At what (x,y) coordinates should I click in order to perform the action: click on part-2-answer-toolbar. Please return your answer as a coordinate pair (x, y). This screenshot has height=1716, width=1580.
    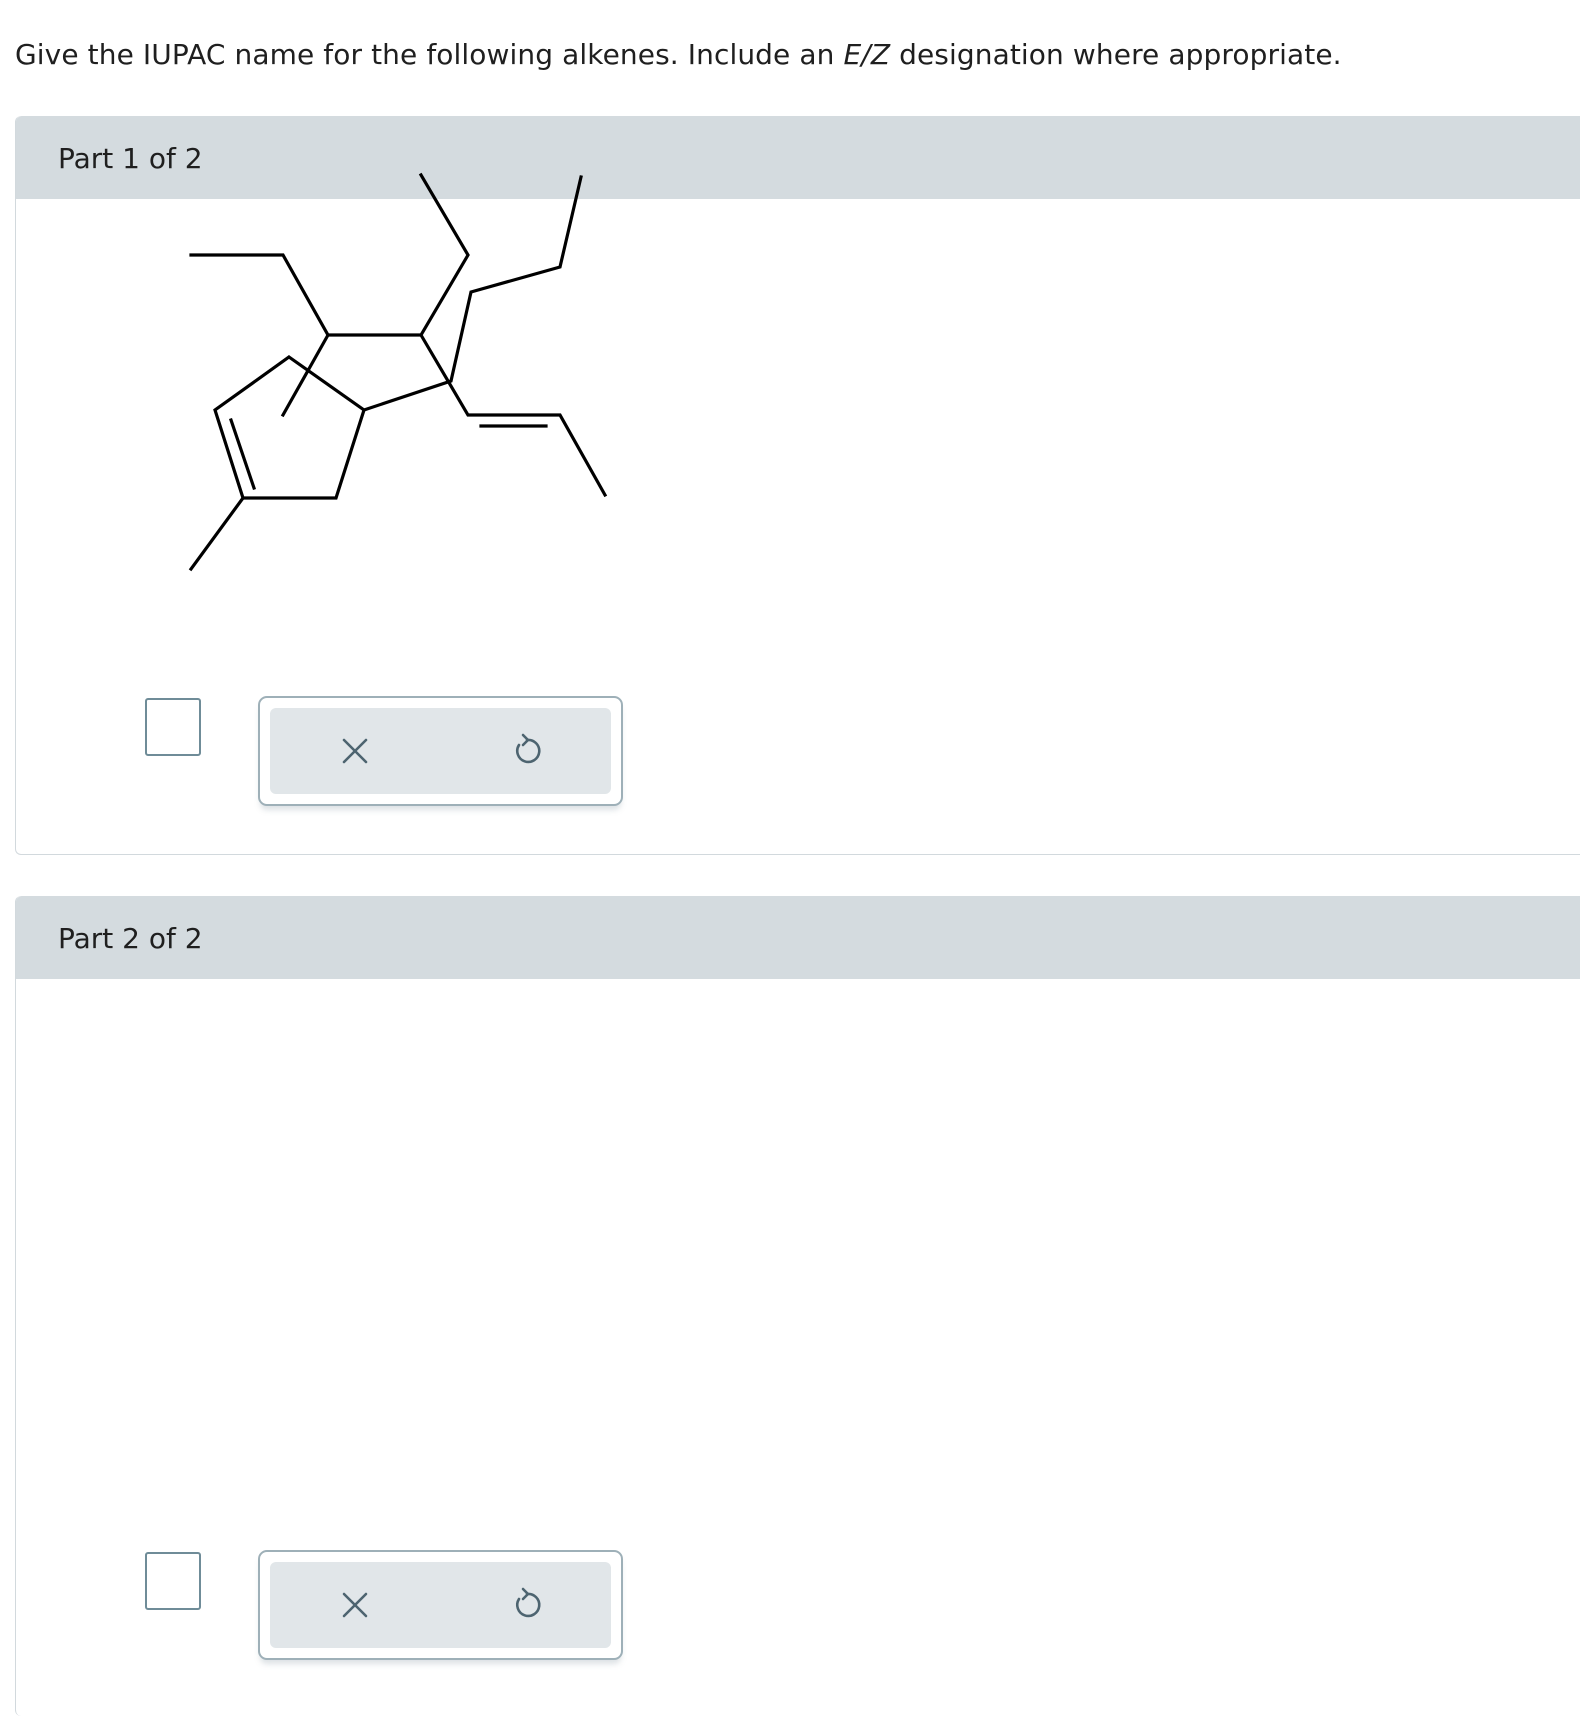
    Looking at the image, I should click on (440, 1605).